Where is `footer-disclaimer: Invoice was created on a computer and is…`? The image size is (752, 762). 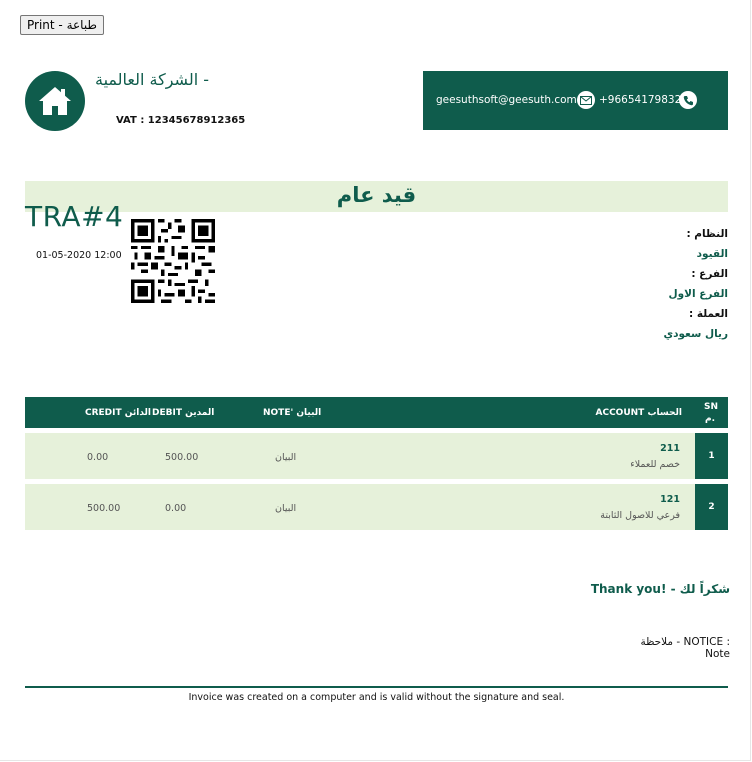
footer-disclaimer: Invoice was created on a computer and is… is located at coordinates (376, 697).